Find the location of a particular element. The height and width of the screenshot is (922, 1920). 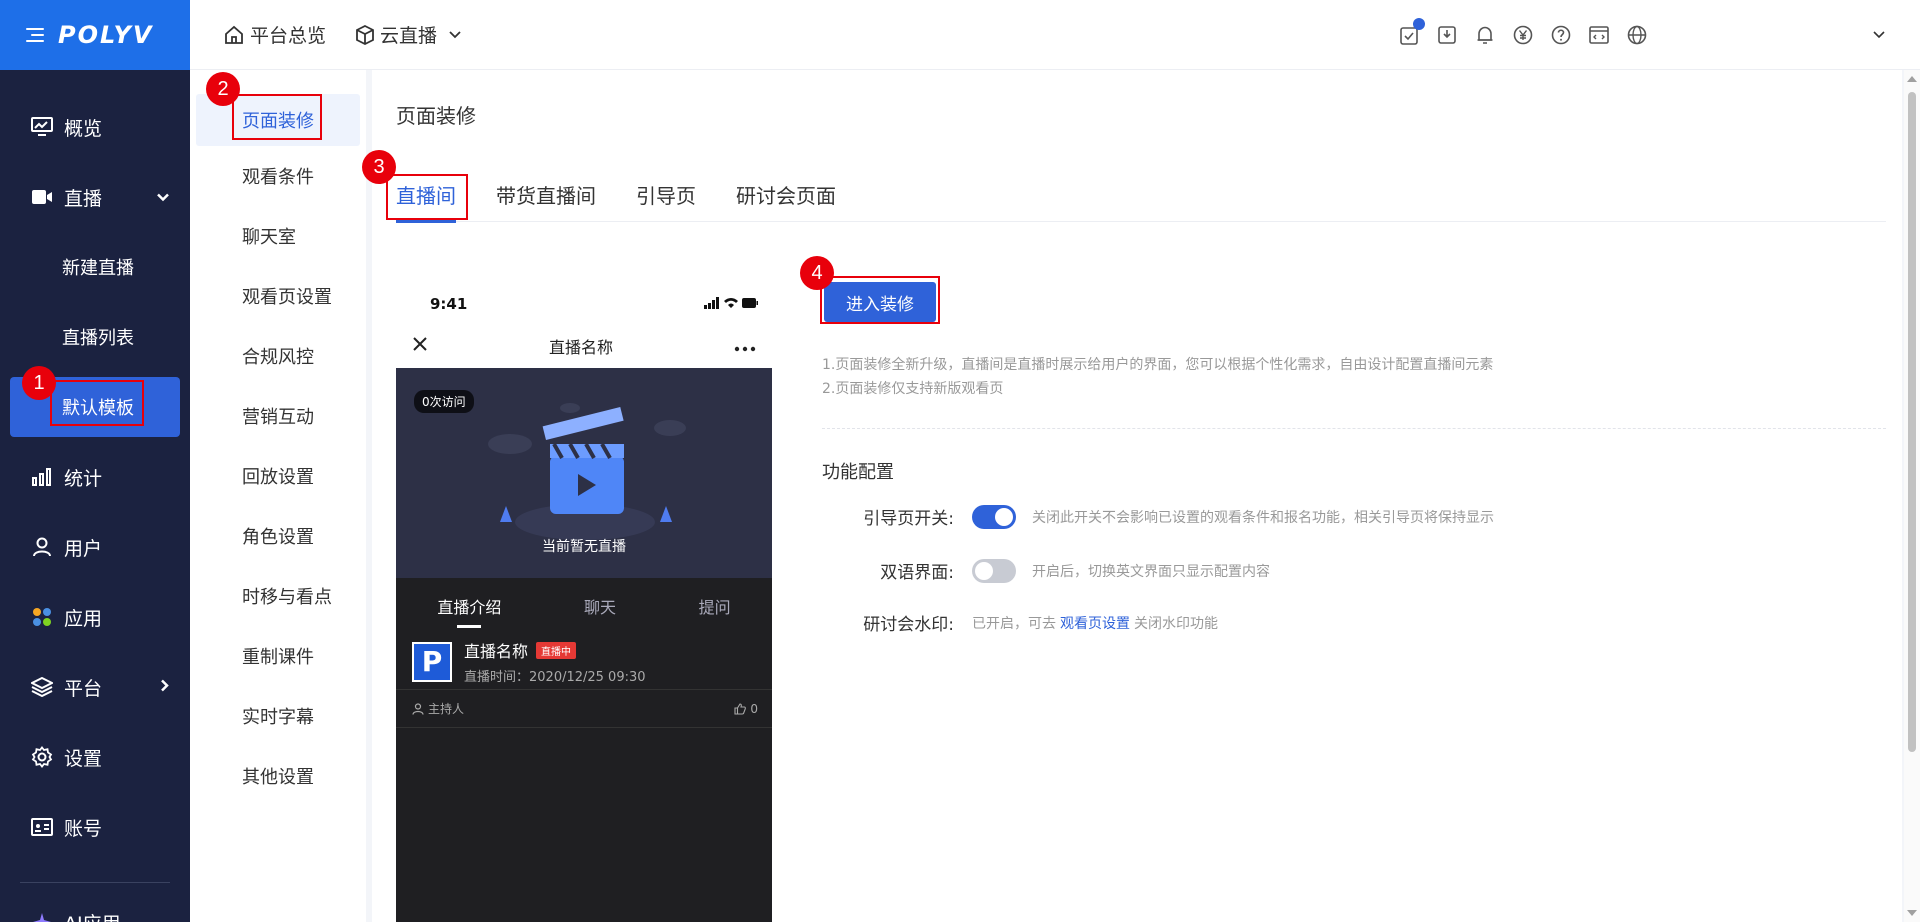

no-live-text: 当前暂无直播 is located at coordinates (584, 547).